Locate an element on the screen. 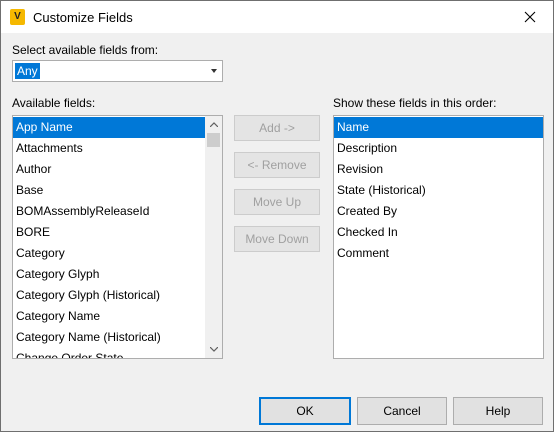 The height and width of the screenshot is (432, 554). scroll-down-button is located at coordinates (213, 349).